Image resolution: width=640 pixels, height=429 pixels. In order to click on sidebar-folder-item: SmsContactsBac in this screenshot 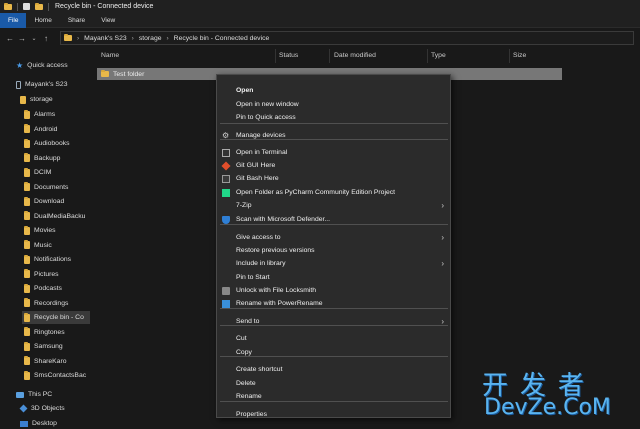, I will do `click(55, 375)`.